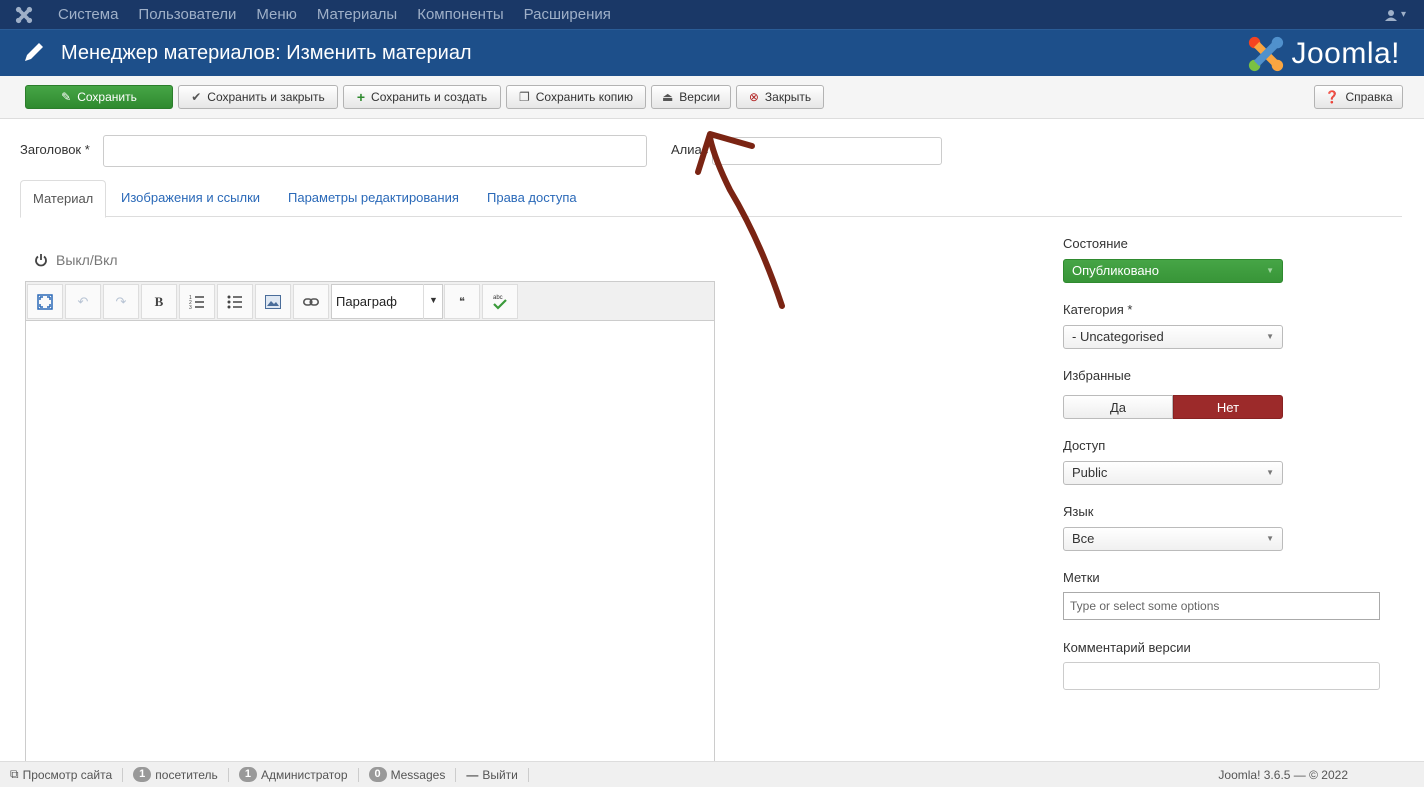  I want to click on joomla-brand-logo: Joomla!, so click(1323, 54).